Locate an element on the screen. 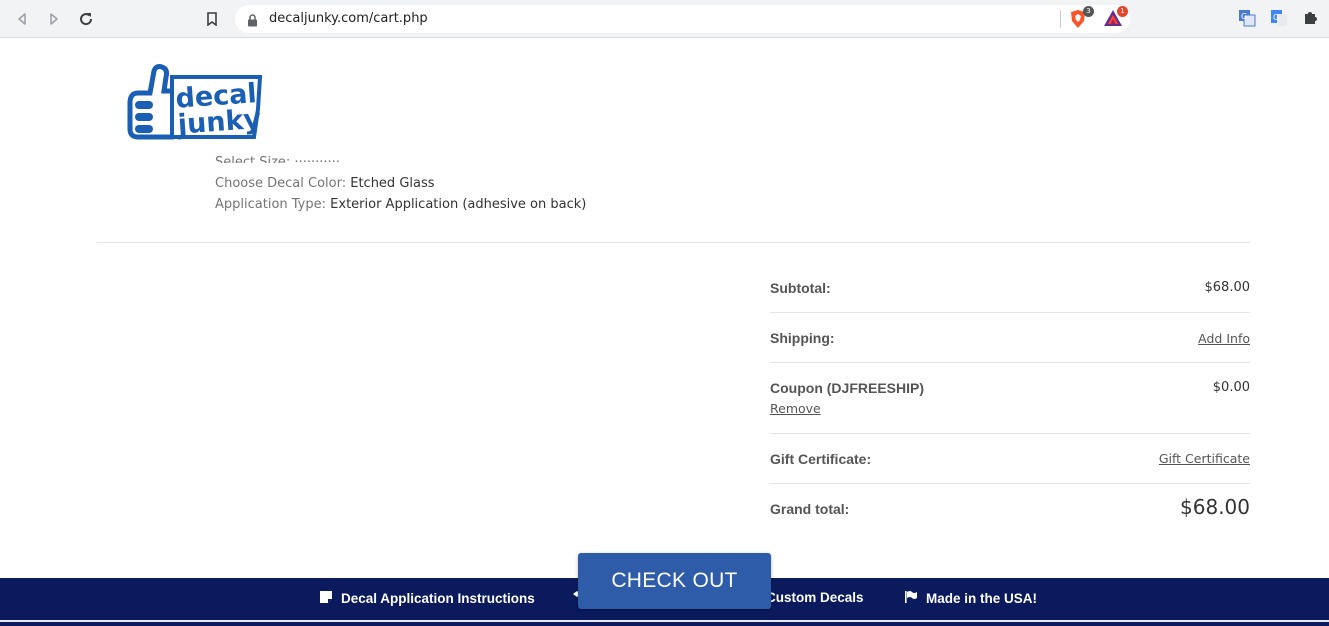 The width and height of the screenshot is (1329, 626). coupon-row: Coupon (DJFREESHIP) $0.00 Remove is located at coordinates (1010, 398).